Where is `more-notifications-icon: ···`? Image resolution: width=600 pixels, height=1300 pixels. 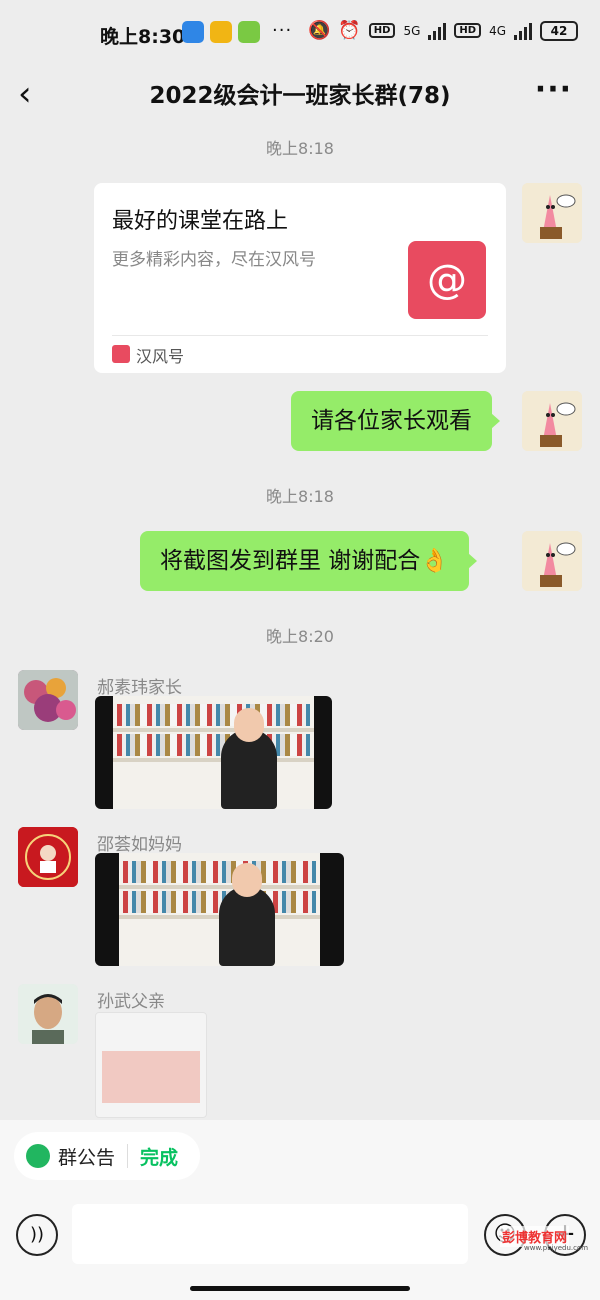
more-notifications-icon: ··· is located at coordinates (282, 30).